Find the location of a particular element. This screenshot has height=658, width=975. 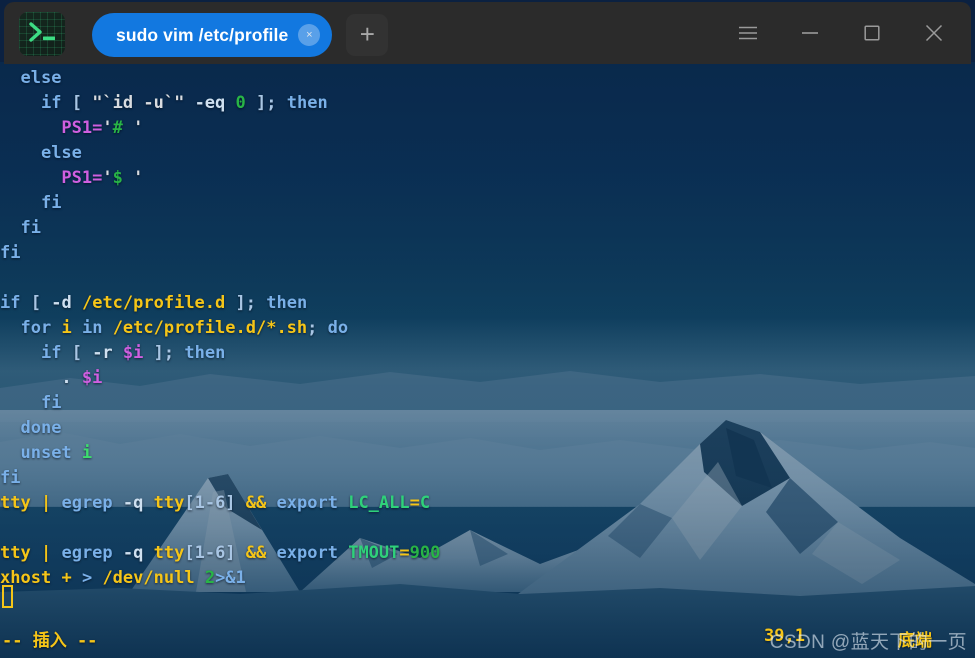

tab-label: sudo vim /etc/profile is located at coordinates (202, 34).